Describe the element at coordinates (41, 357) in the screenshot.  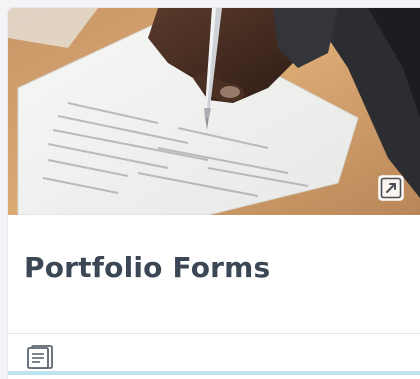
I see `forms-icon` at that location.